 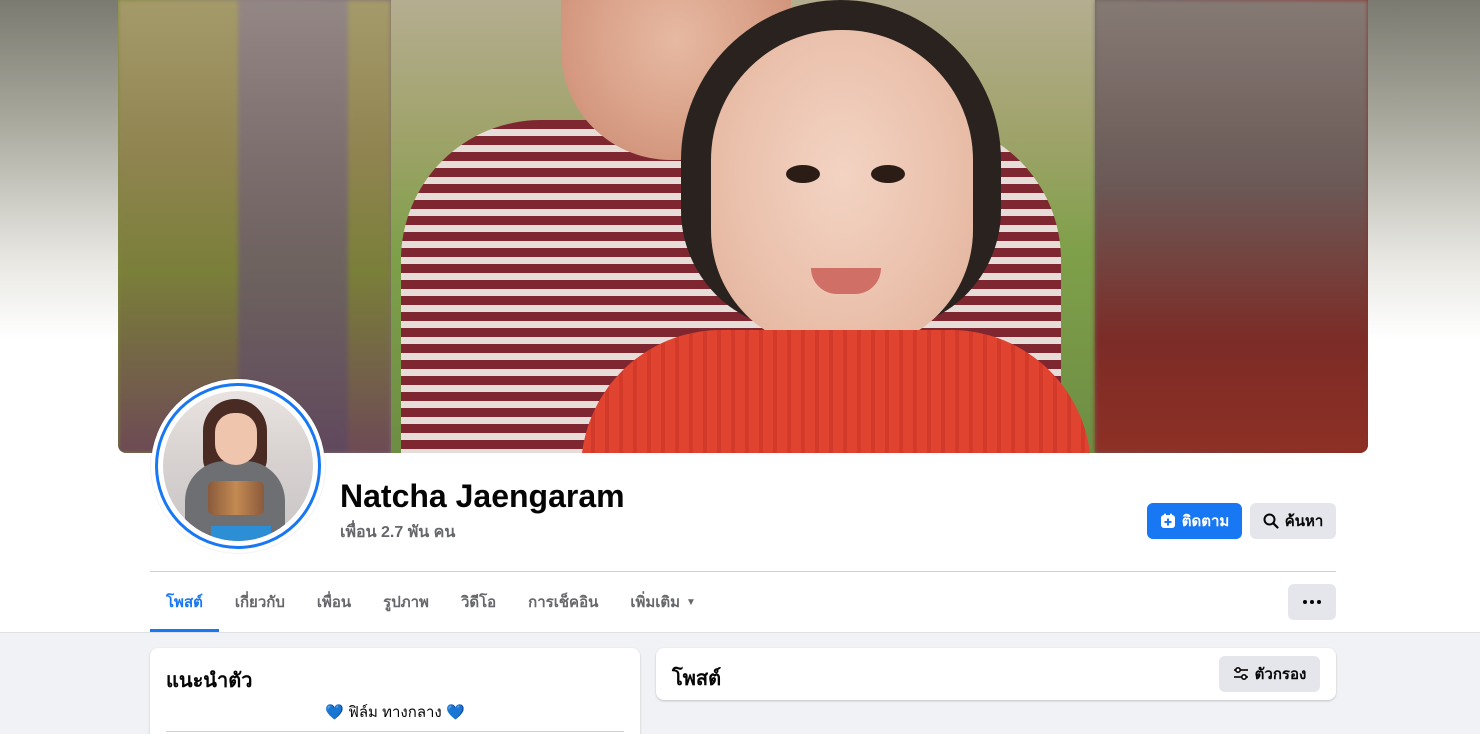 I want to click on profile-avatar, so click(x=238, y=466).